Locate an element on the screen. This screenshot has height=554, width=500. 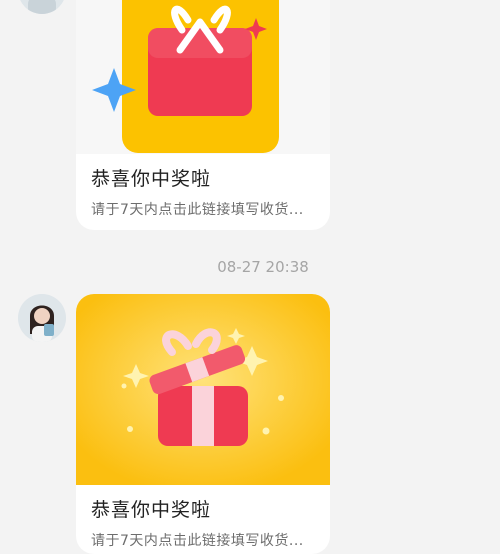
timestamp: 08-27 20:38 is located at coordinates (250, 267).